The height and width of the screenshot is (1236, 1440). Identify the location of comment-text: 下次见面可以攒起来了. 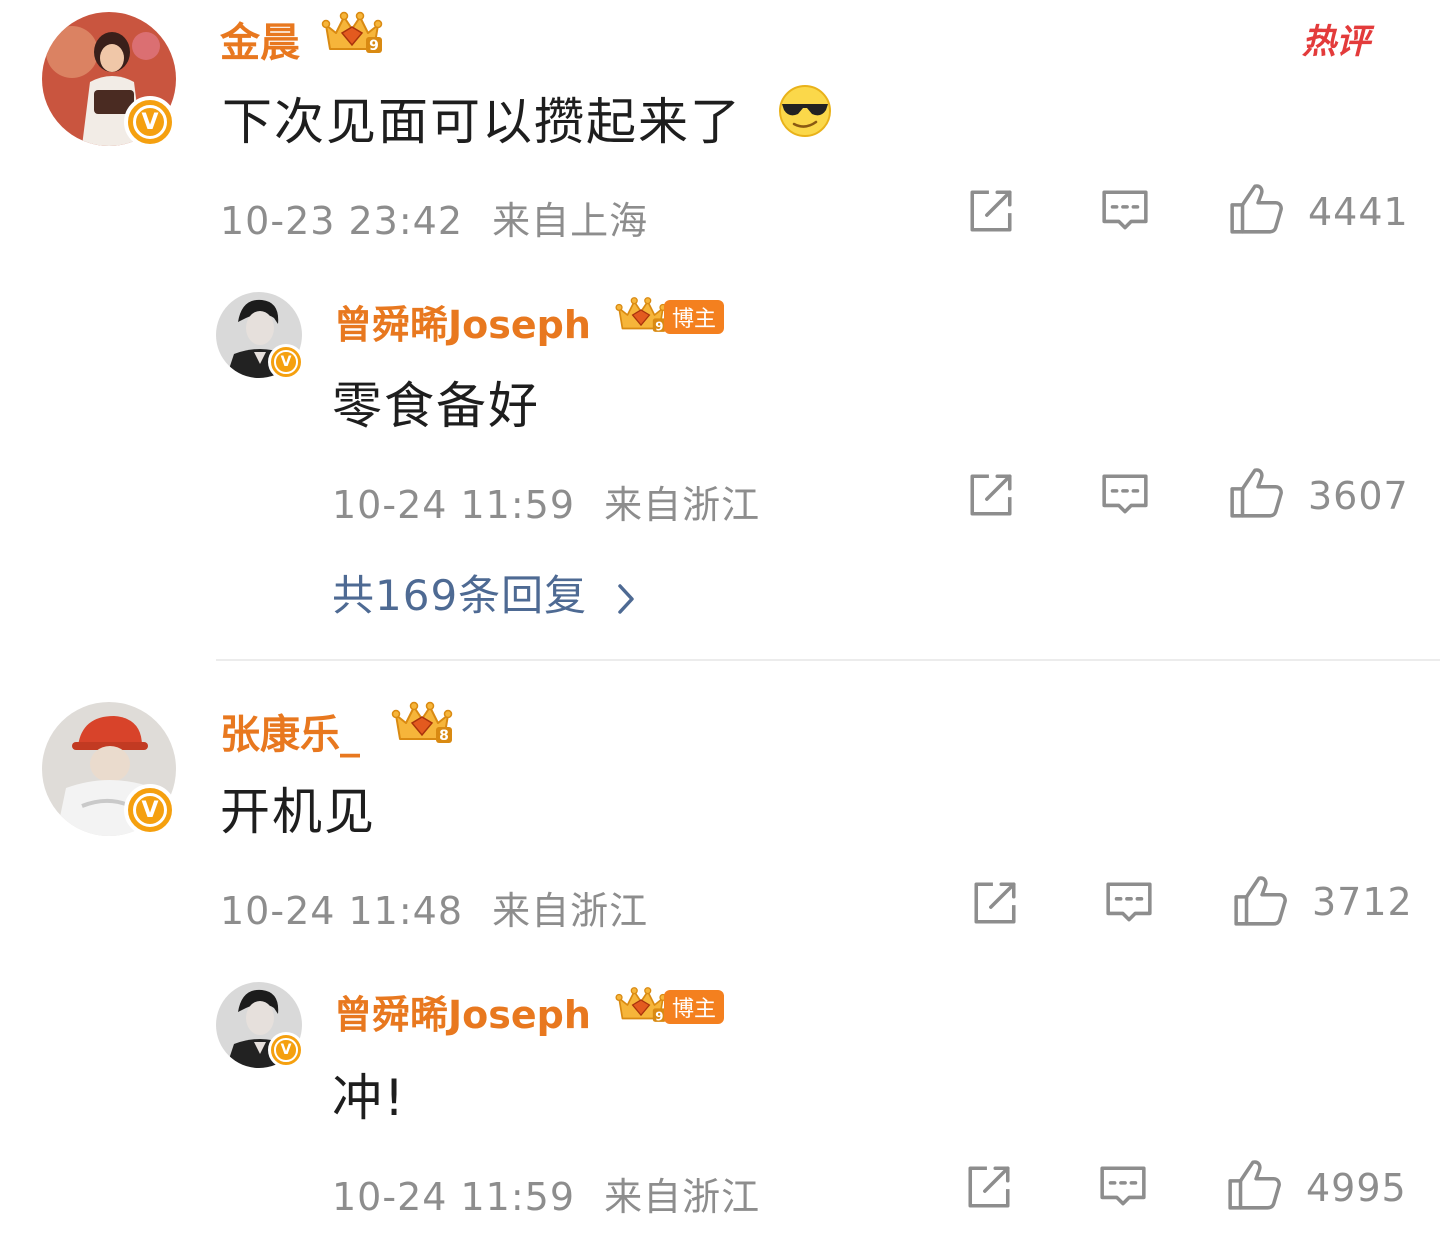
(482, 122).